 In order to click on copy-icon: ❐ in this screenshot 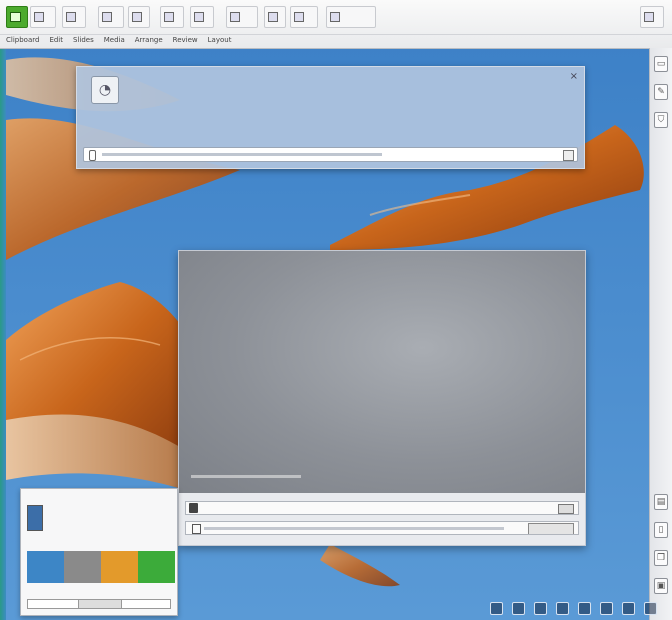, I will do `click(661, 558)`.